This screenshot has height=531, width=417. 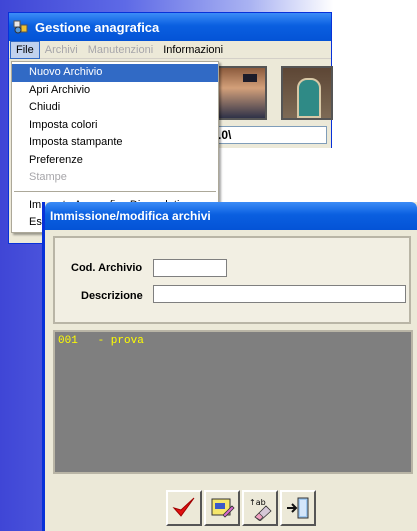 What do you see at coordinates (115, 161) in the screenshot?
I see `menu-item-preferenze: Preferenze` at bounding box center [115, 161].